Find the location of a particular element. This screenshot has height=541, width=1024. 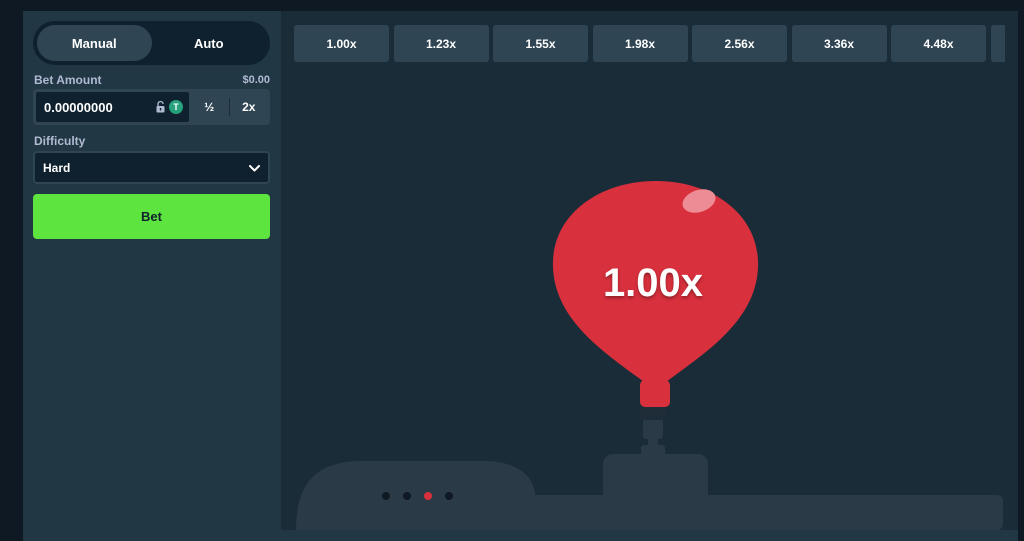

pump-box is located at coordinates (655, 492).